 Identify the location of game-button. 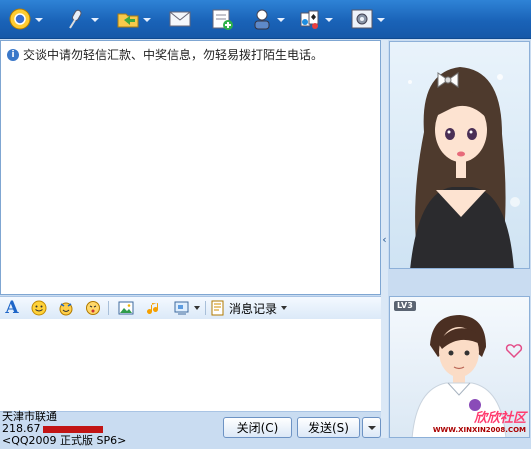
(317, 19).